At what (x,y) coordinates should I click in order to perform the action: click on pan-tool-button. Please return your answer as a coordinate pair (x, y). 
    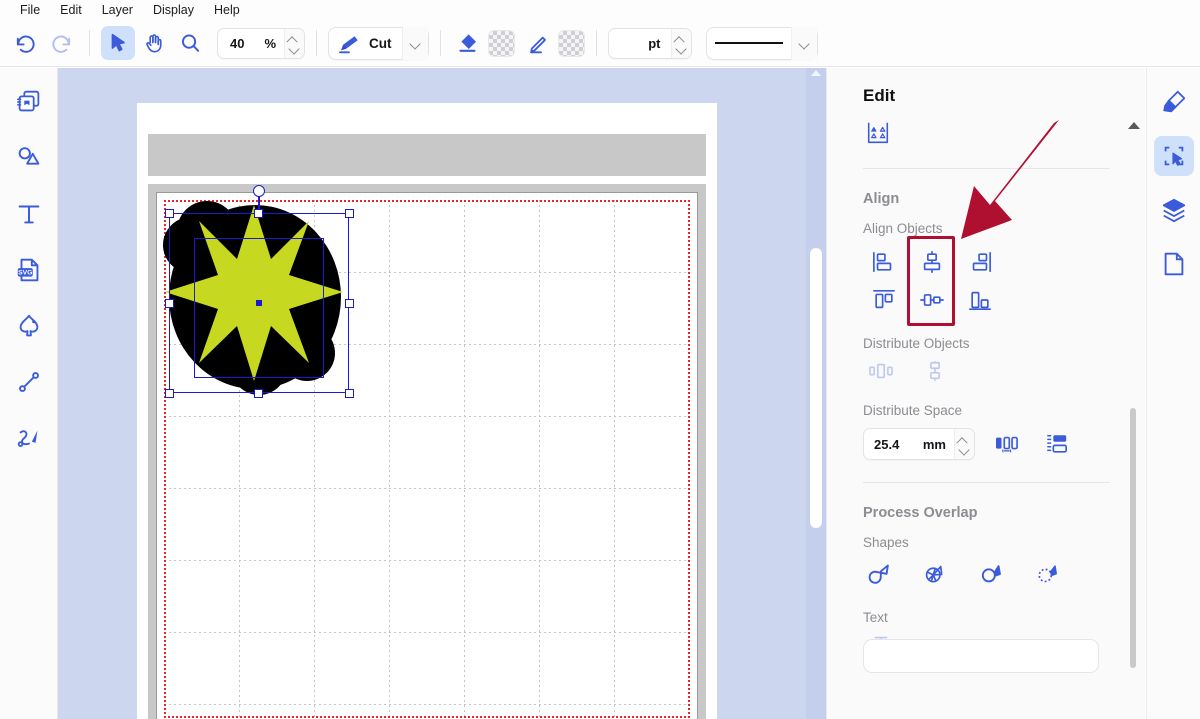
    Looking at the image, I should click on (154, 43).